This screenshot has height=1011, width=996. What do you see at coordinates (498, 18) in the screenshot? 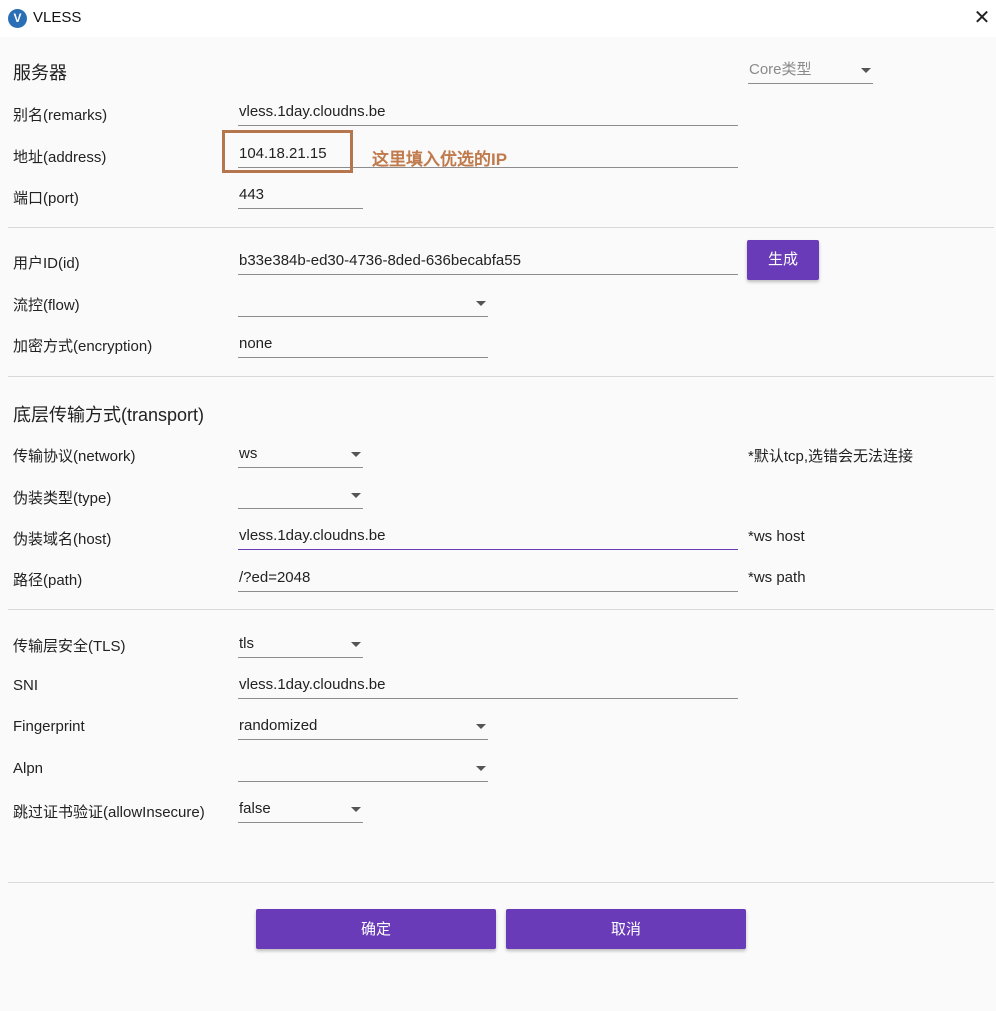
I see `title-bar: V VLESS ✕` at bounding box center [498, 18].